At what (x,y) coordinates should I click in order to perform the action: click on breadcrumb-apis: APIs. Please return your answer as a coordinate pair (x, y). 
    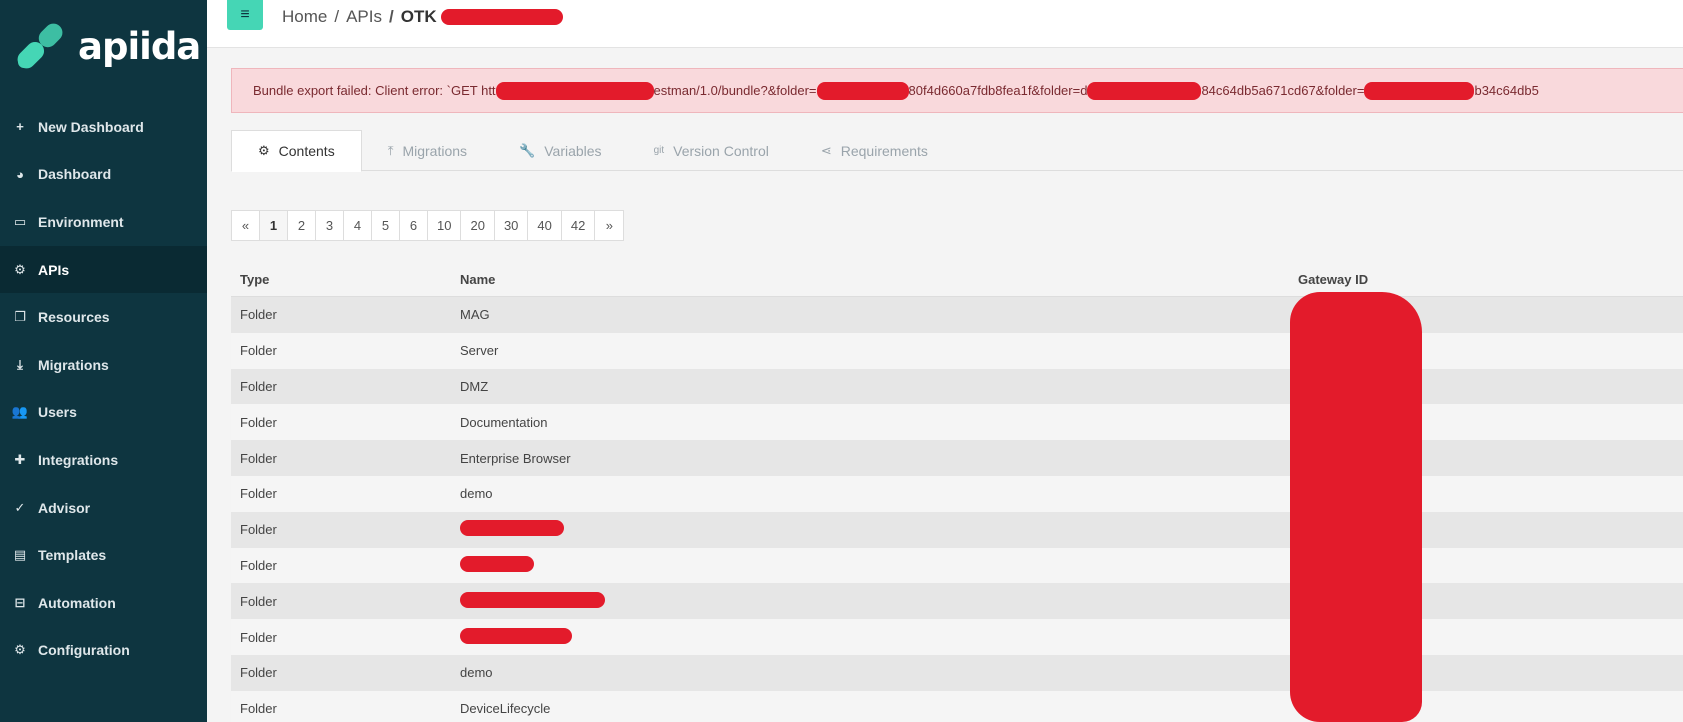
    Looking at the image, I should click on (364, 17).